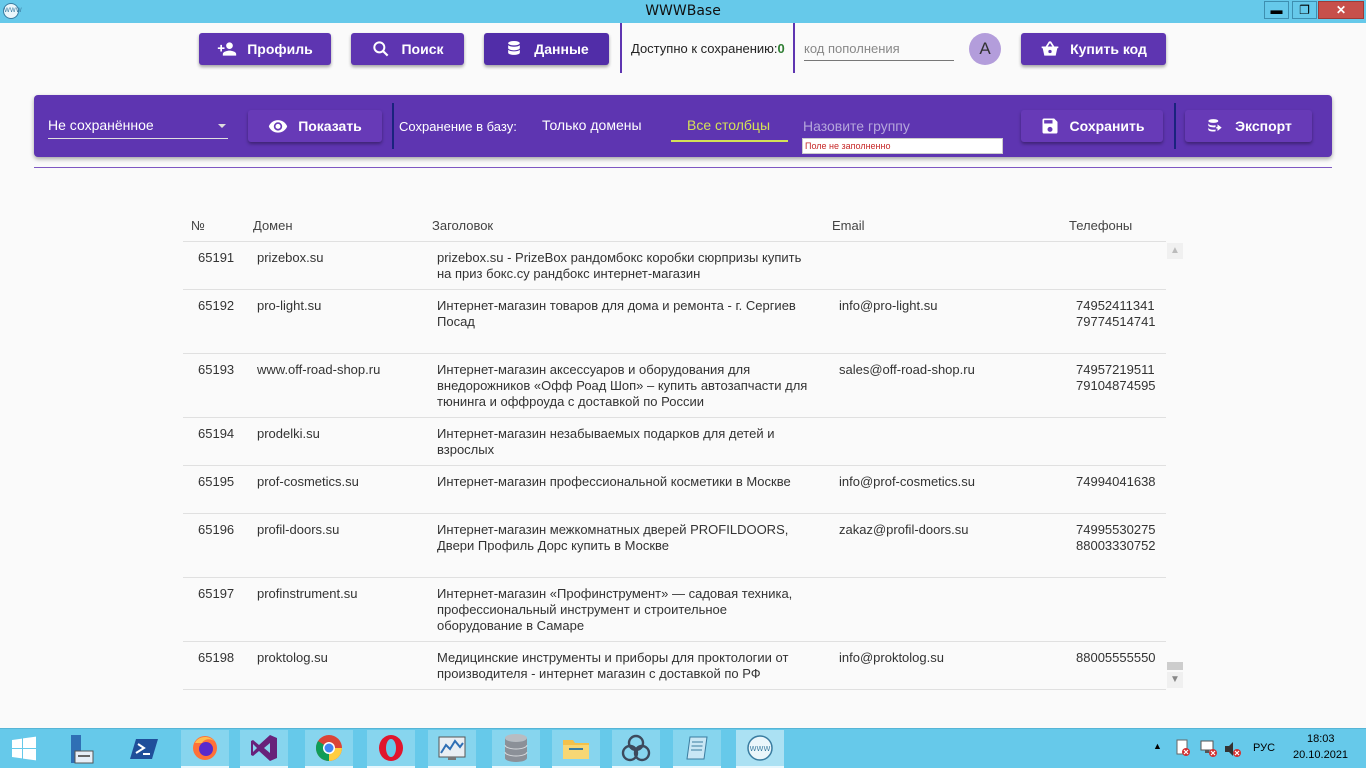 The height and width of the screenshot is (768, 1366). I want to click on cell-id: 65198, so click(216, 657).